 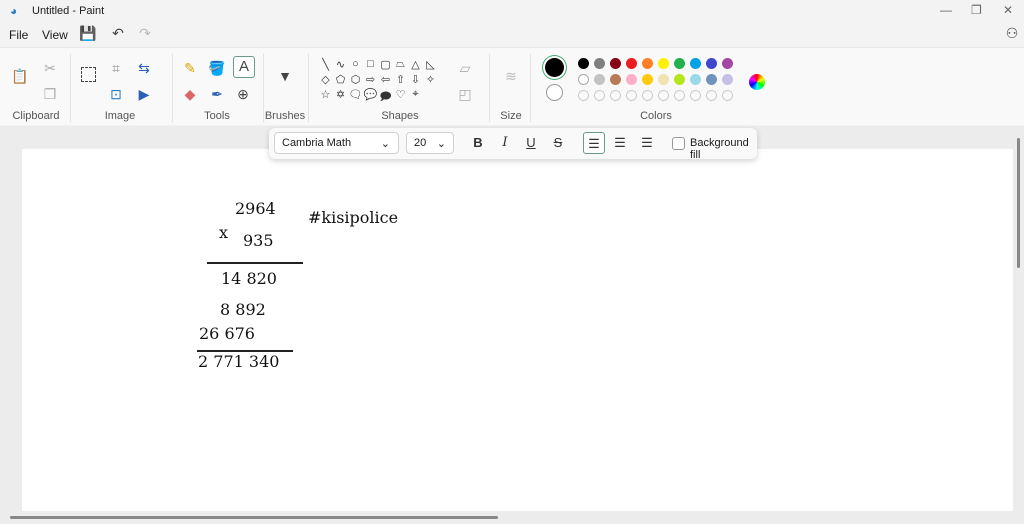 What do you see at coordinates (340, 79) in the screenshot?
I see `shape-9-icon: ⬠` at bounding box center [340, 79].